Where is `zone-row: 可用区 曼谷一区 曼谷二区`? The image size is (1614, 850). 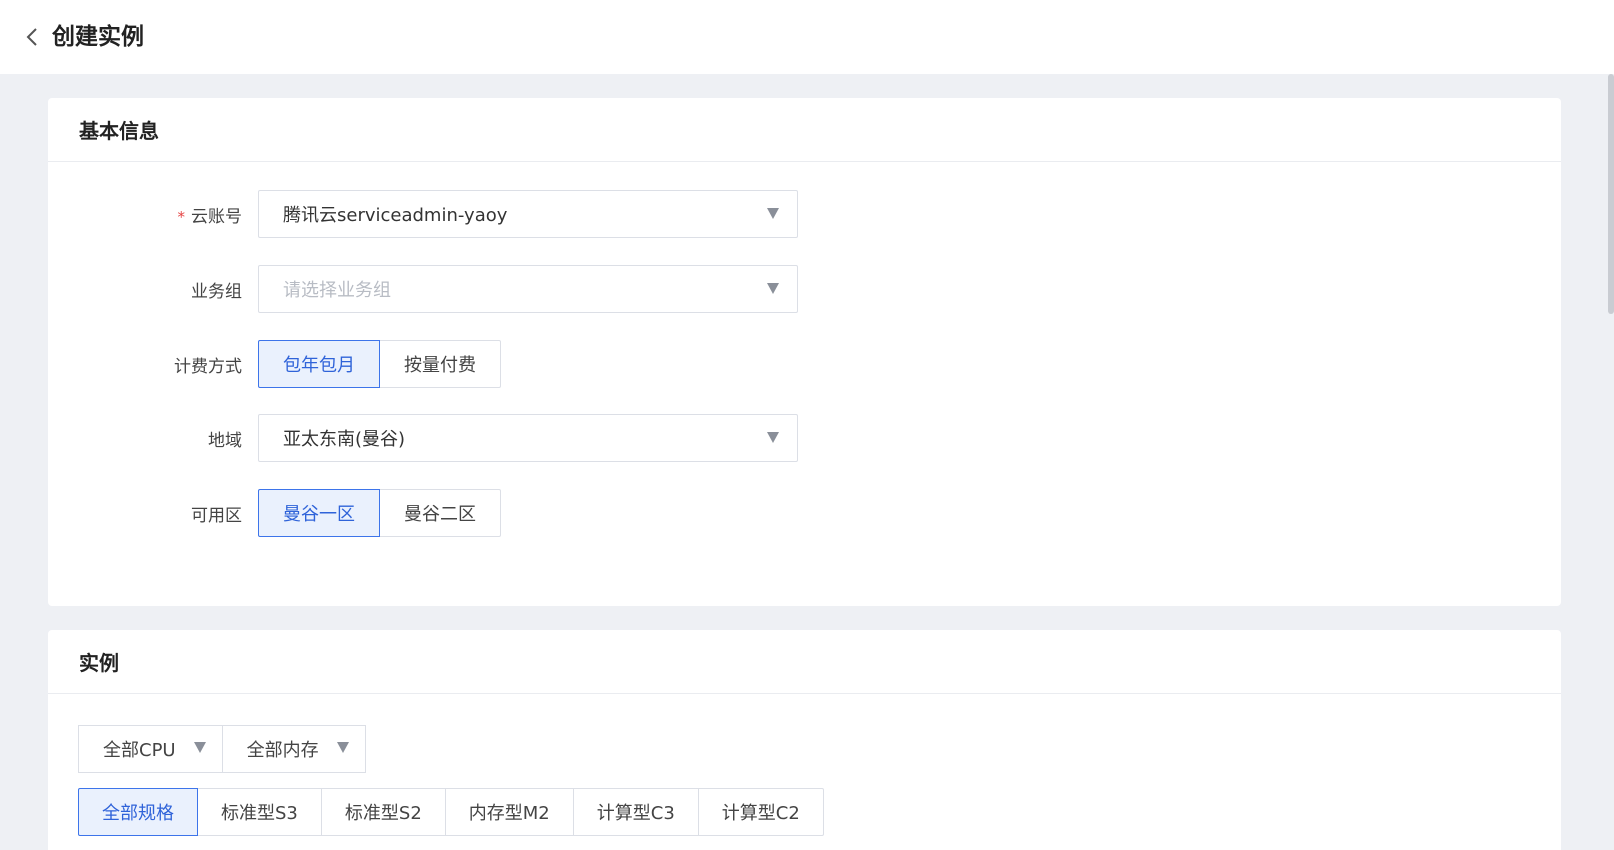 zone-row: 可用区 曼谷一区 曼谷二区 is located at coordinates (274, 513).